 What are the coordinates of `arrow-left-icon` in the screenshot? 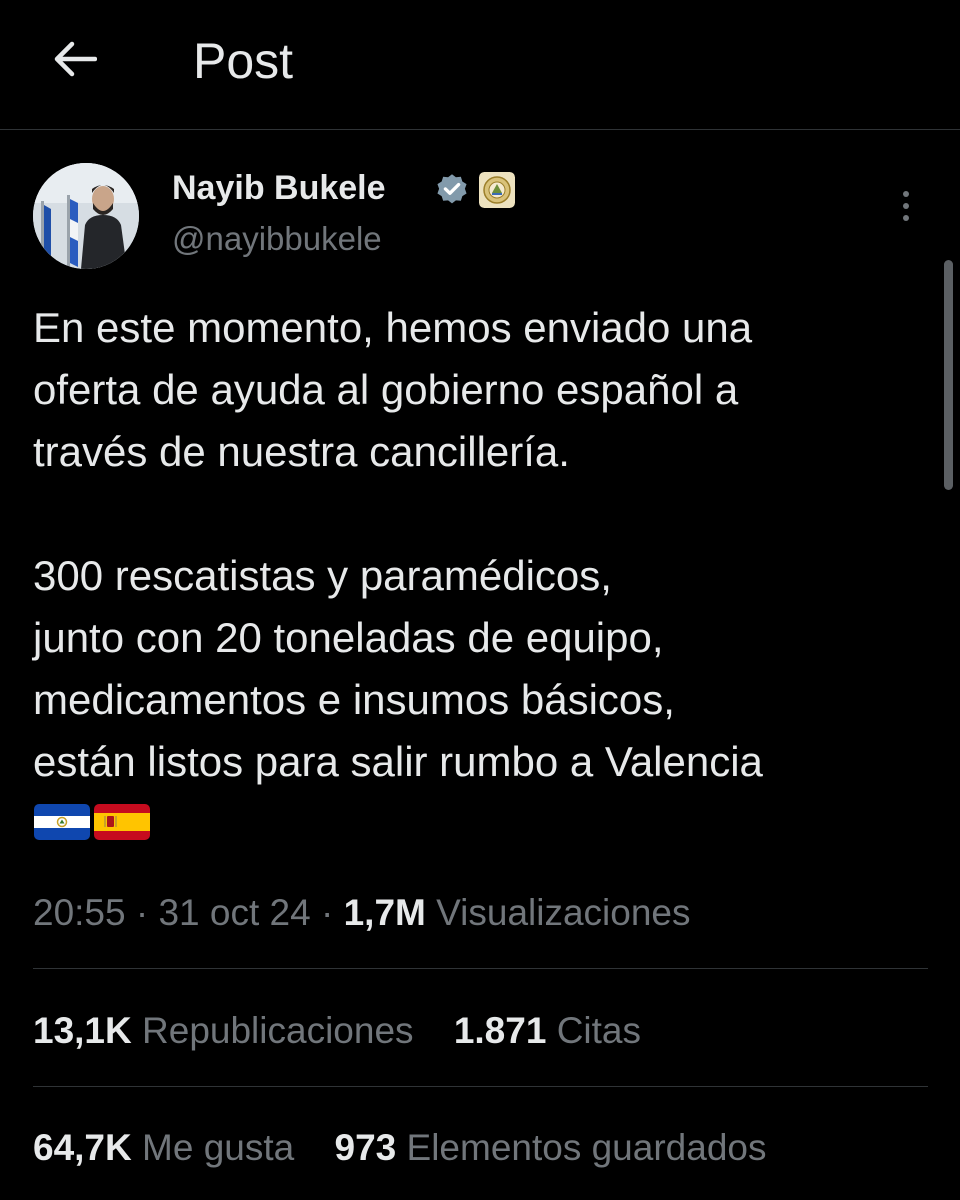 It's located at (75, 59).